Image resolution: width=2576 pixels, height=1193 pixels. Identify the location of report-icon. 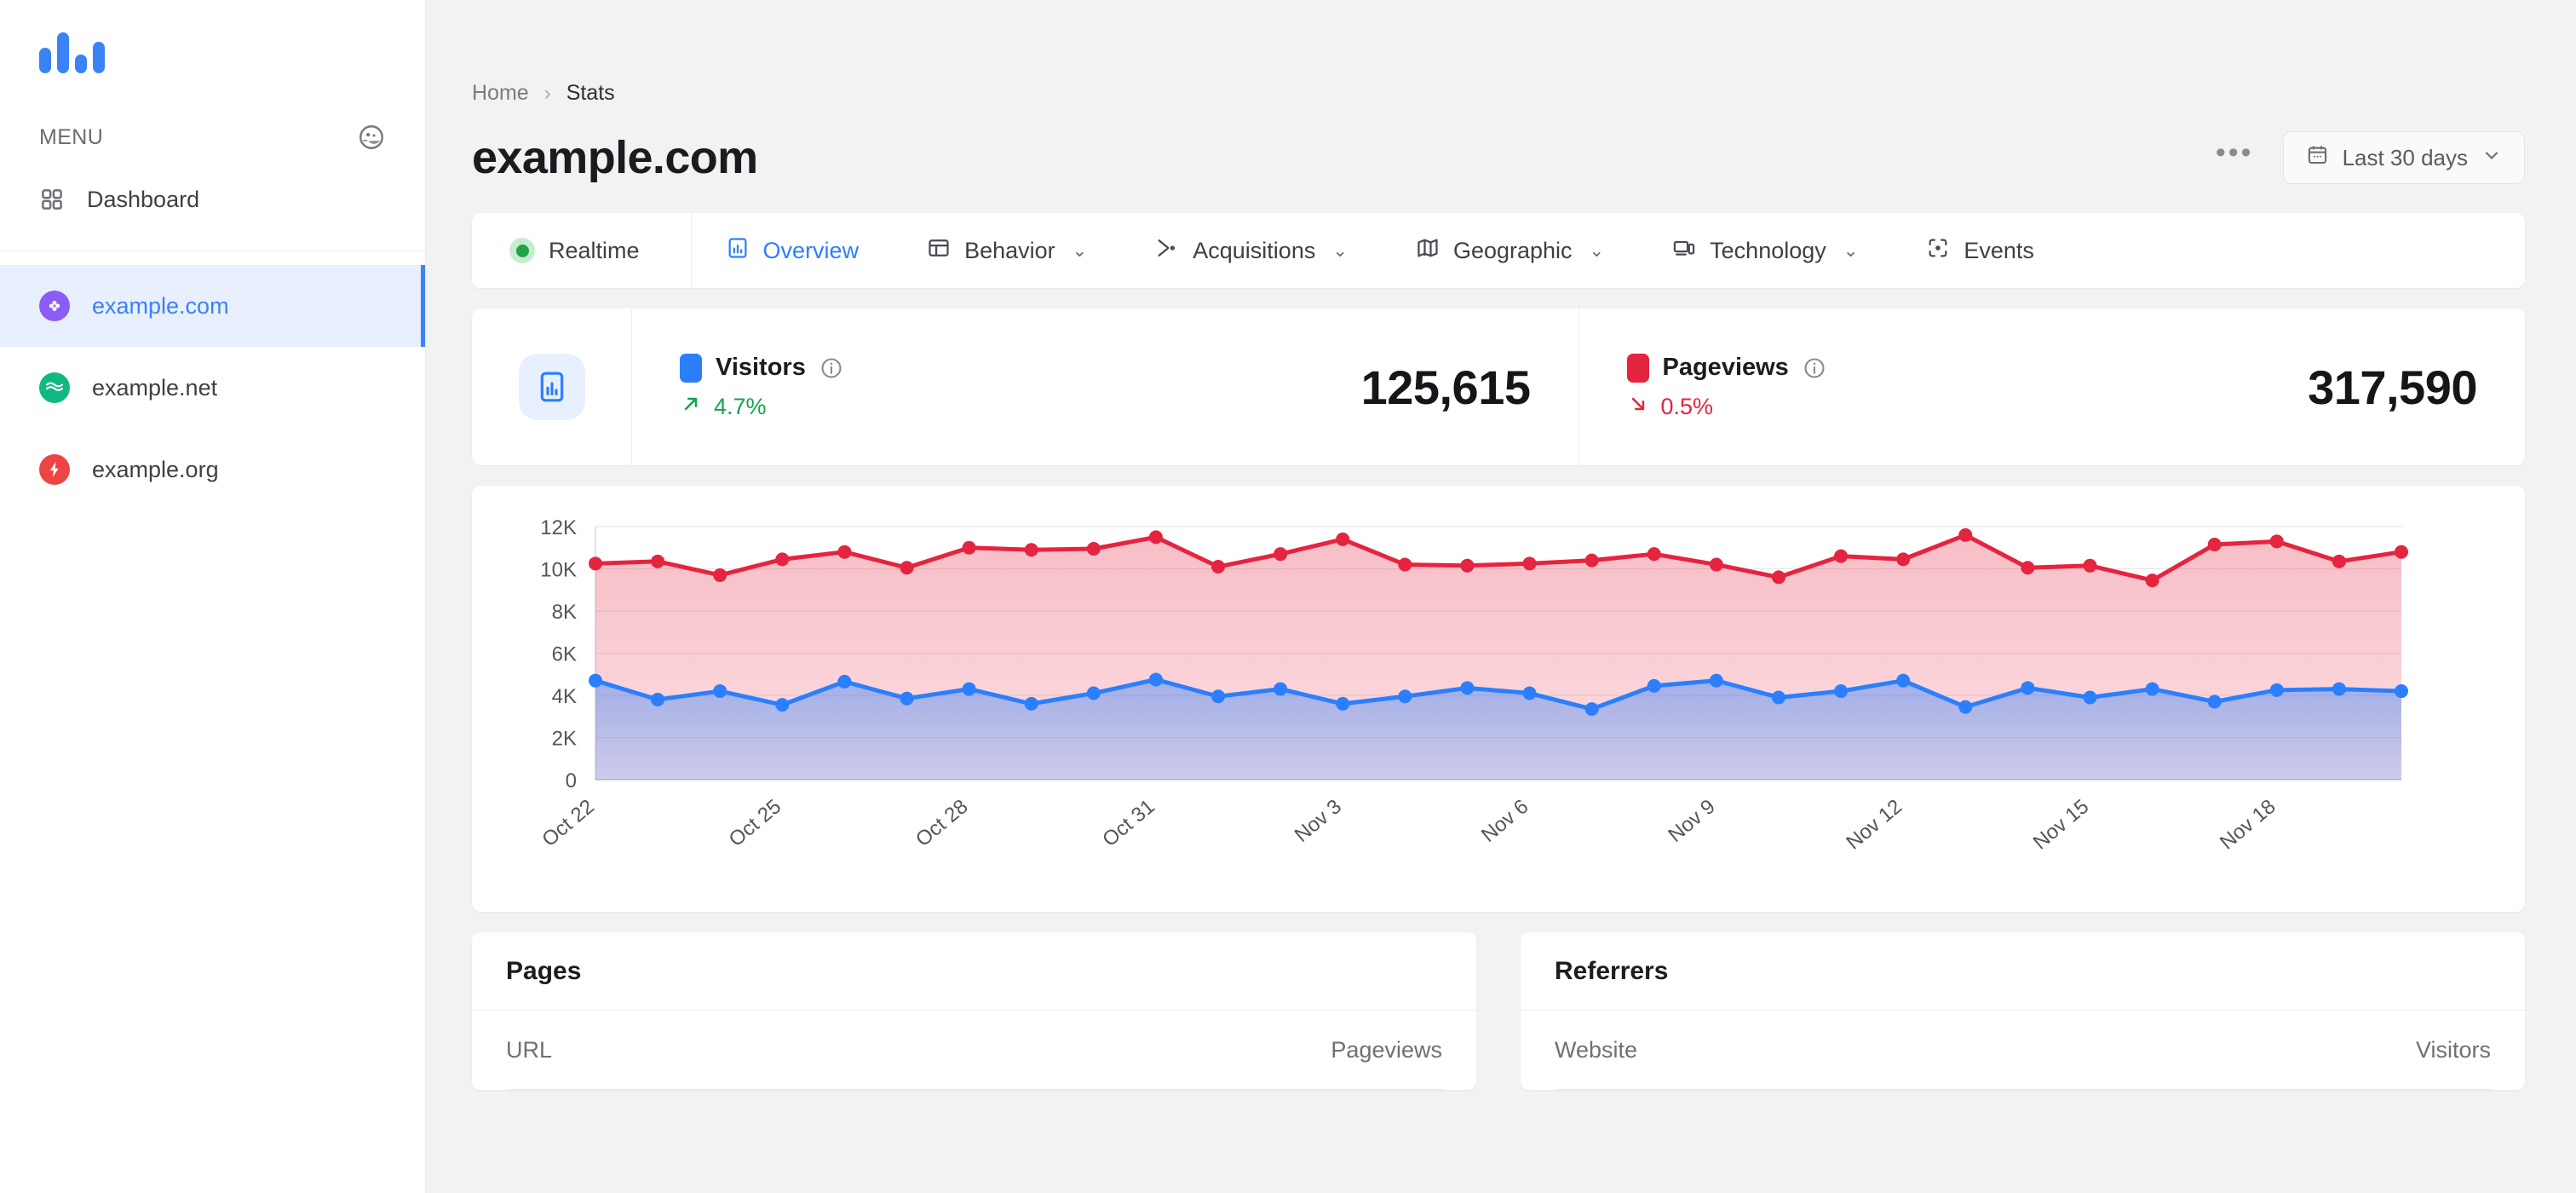
(551, 387).